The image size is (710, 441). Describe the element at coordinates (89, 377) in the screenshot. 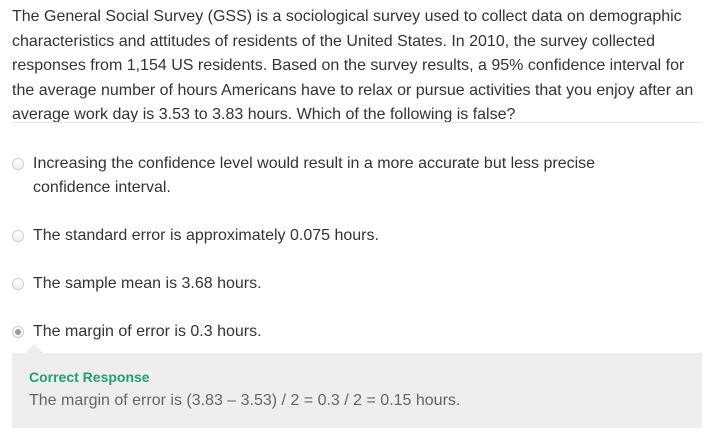

I see `feedback-title: Correct Response` at that location.